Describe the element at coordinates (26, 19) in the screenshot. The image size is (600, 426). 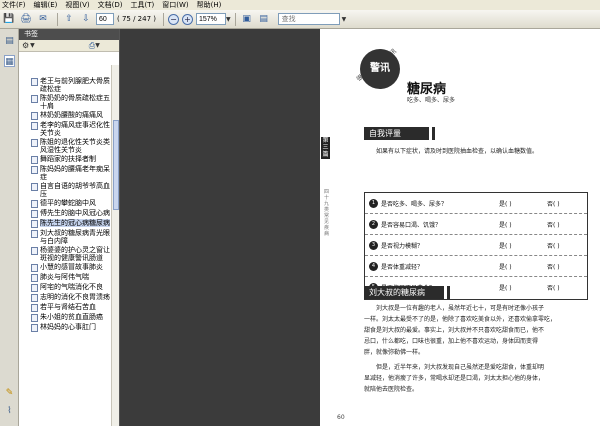
I see `print-icon: 🖨` at that location.